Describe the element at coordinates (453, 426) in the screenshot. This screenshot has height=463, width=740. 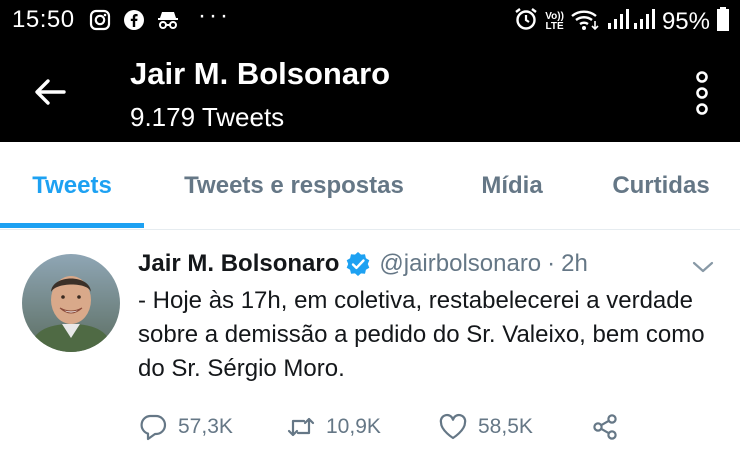
I see `heart-icon` at that location.